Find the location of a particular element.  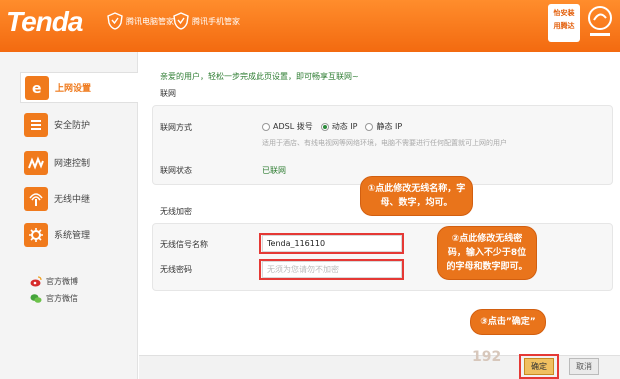

password-label: 无线密码 is located at coordinates (176, 269).